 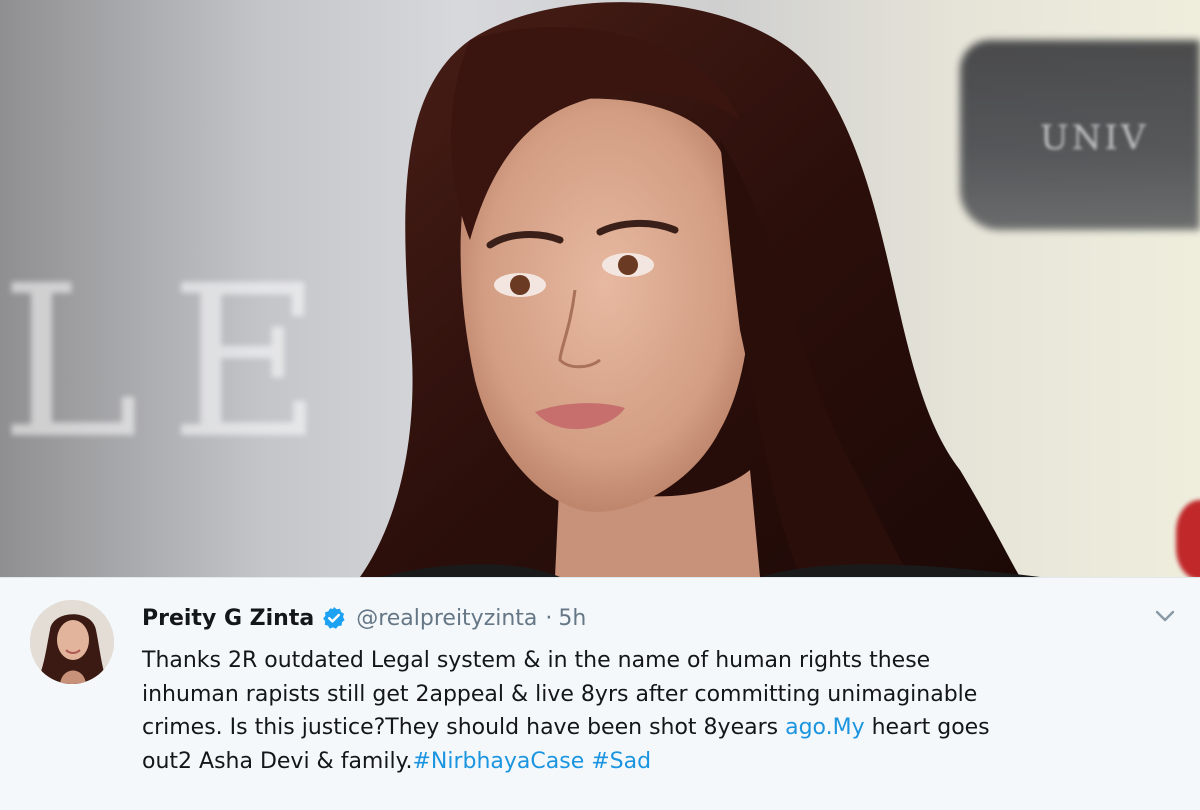 I want to click on avatar-image, so click(x=72, y=642).